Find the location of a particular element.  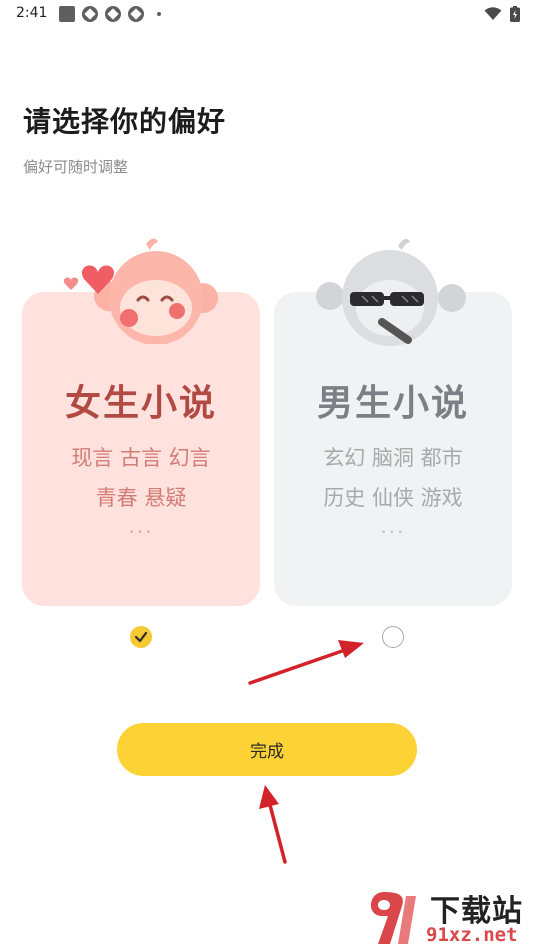

arrow-to-done is located at coordinates (277, 833).